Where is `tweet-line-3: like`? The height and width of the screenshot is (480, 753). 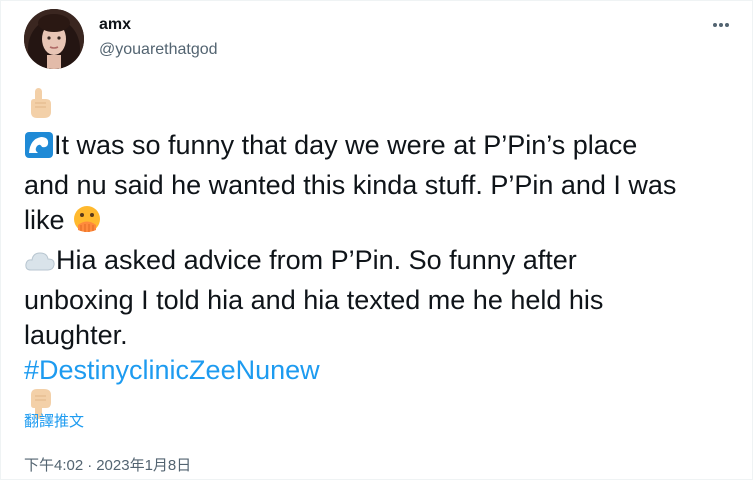 tweet-line-3: like is located at coordinates (44, 220).